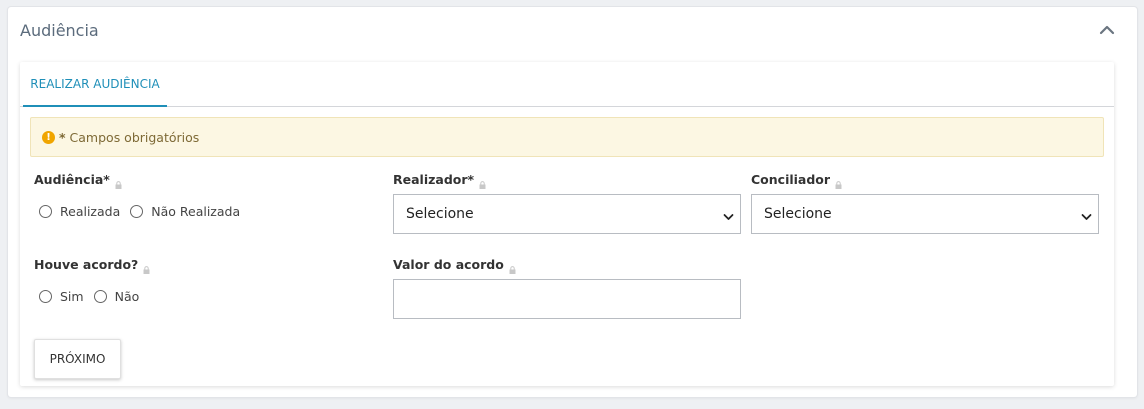 This screenshot has width=1144, height=409. What do you see at coordinates (59, 30) in the screenshot?
I see `panel-title: Audiência` at bounding box center [59, 30].